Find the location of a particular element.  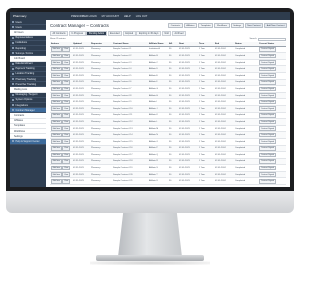

tab-expired: Expired is located at coordinates (129, 34).